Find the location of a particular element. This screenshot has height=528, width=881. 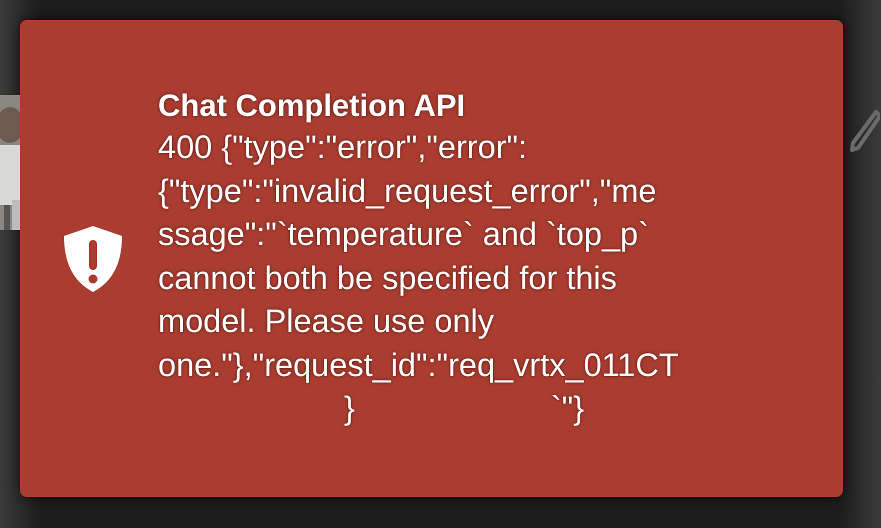

toast-title: Chat Completion API is located at coordinates (312, 106).